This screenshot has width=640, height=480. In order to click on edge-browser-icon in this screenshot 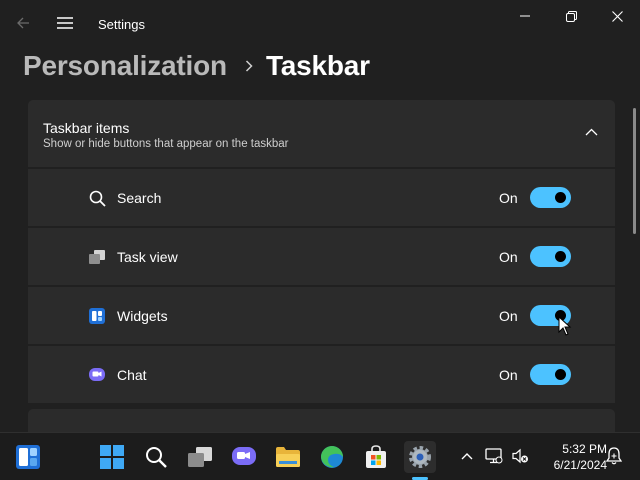, I will do `click(332, 457)`.